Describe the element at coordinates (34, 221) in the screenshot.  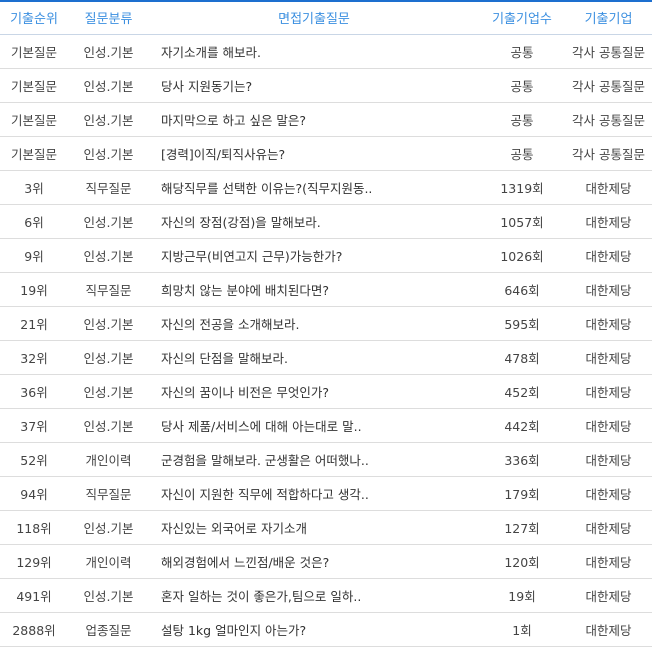
I see `rank-cell: 6위` at that location.